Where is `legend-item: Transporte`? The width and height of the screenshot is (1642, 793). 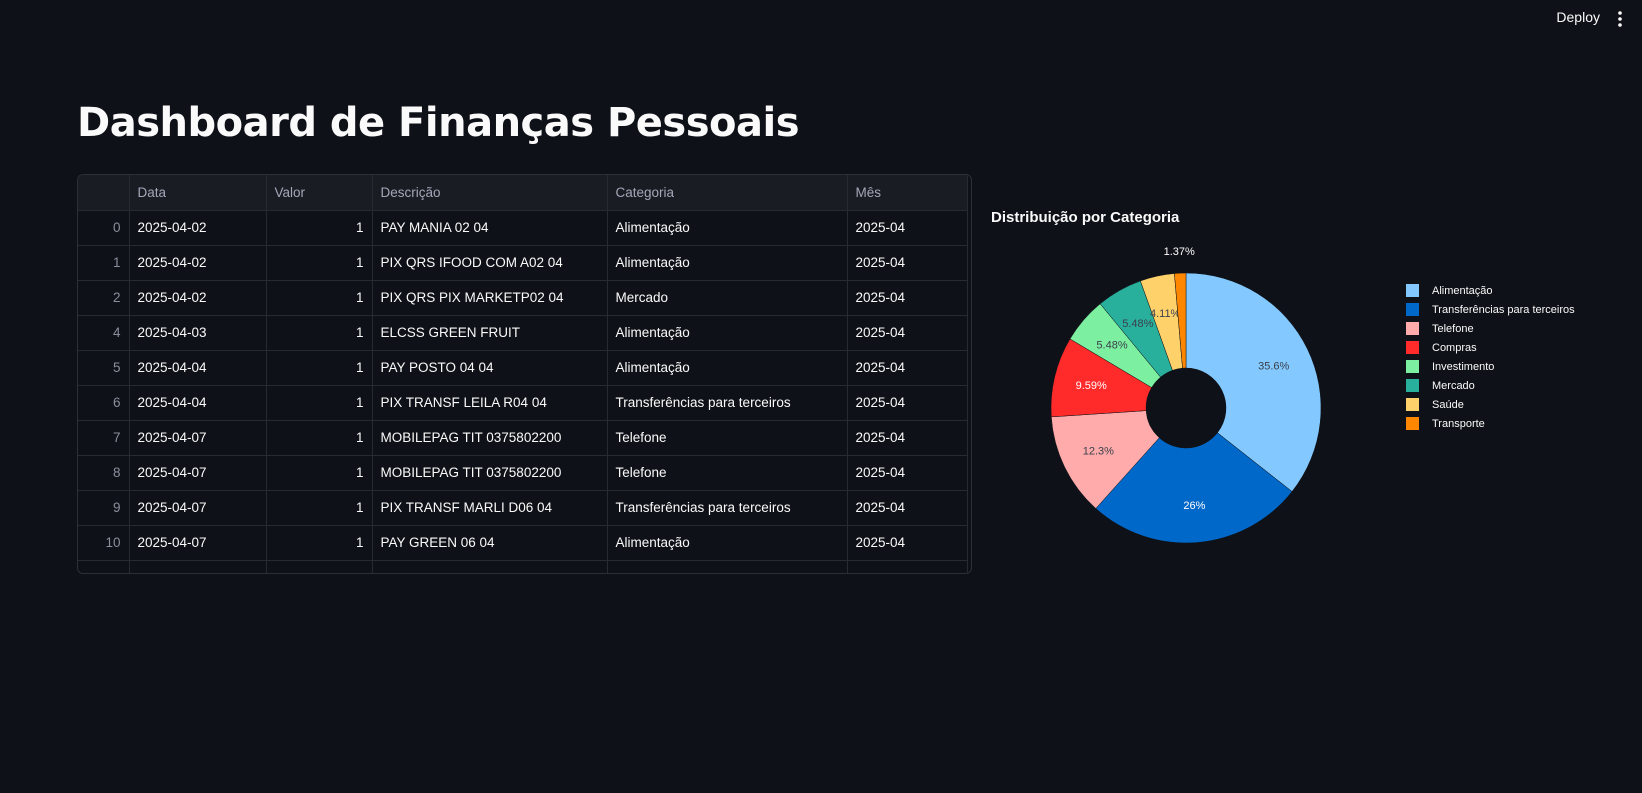 legend-item: Transporte is located at coordinates (1490, 423).